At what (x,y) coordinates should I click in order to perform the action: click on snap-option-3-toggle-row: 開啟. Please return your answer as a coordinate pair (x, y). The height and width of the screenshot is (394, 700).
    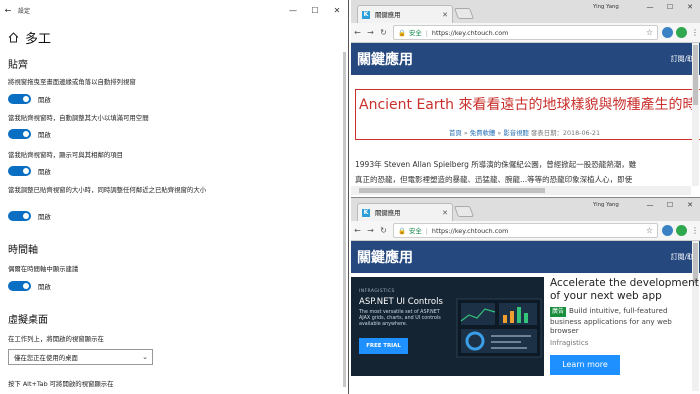
    Looking at the image, I should click on (29, 171).